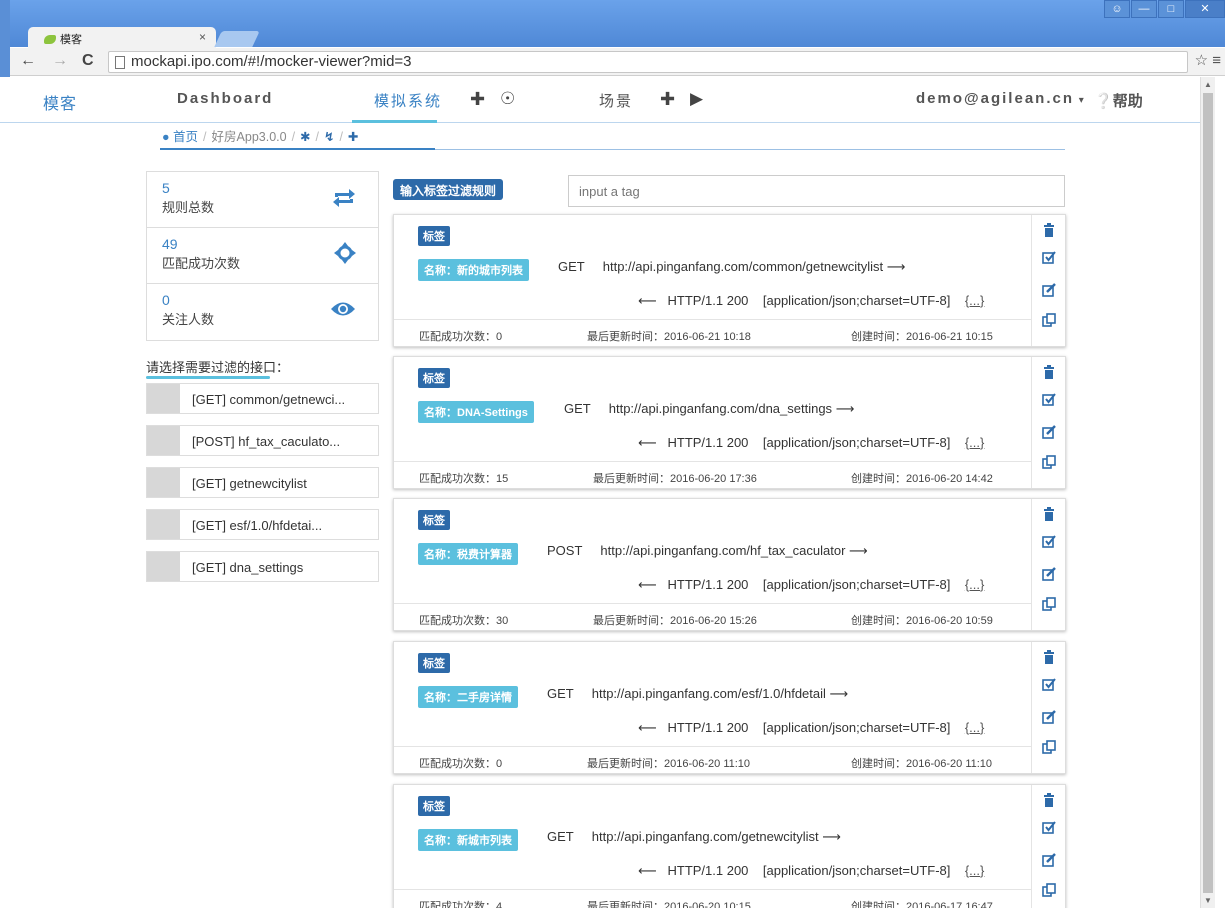 The image size is (1225, 908). I want to click on scrollbar-thumb, so click(1208, 493).